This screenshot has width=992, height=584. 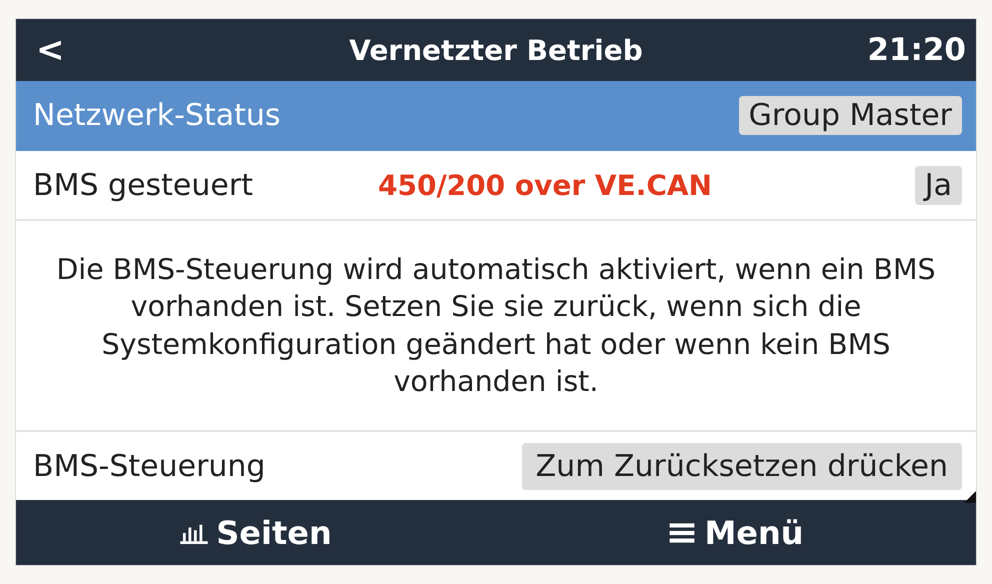 I want to click on list-row: BMS gesteuert 450/200 over VE.CAN Ja, so click(x=496, y=186).